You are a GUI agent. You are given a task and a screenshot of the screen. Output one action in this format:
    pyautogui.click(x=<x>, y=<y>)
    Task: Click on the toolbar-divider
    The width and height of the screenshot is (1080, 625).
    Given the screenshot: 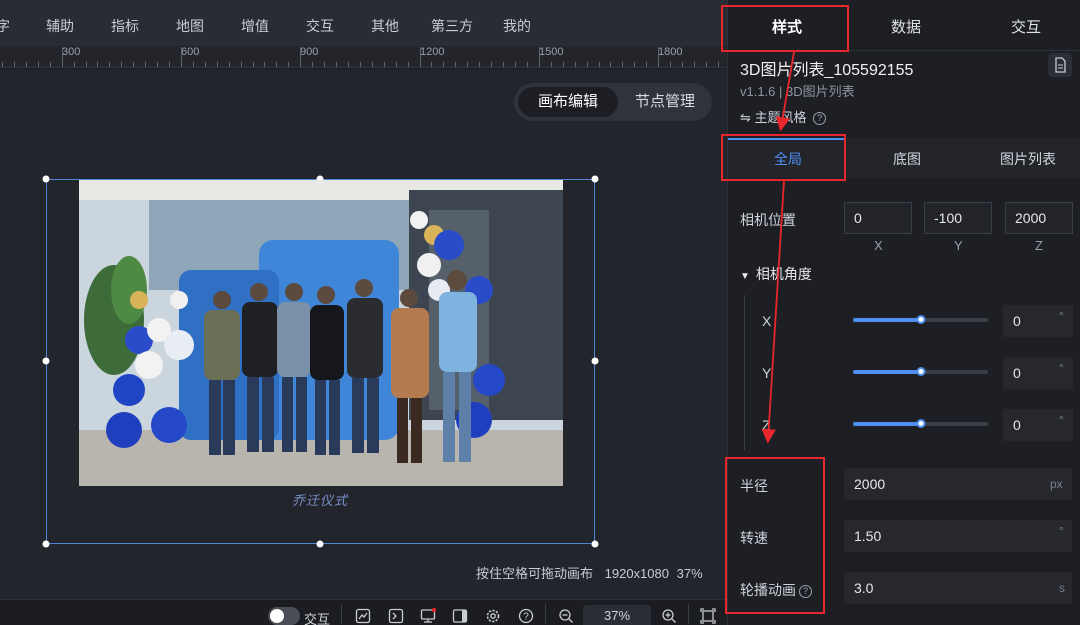 What is the action you would take?
    pyautogui.click(x=341, y=614)
    